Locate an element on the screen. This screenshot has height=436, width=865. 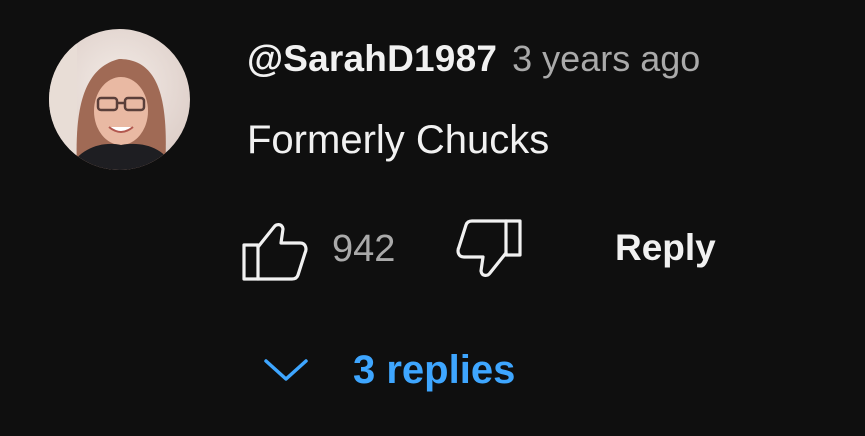
reply-button: Reply is located at coordinates (665, 248).